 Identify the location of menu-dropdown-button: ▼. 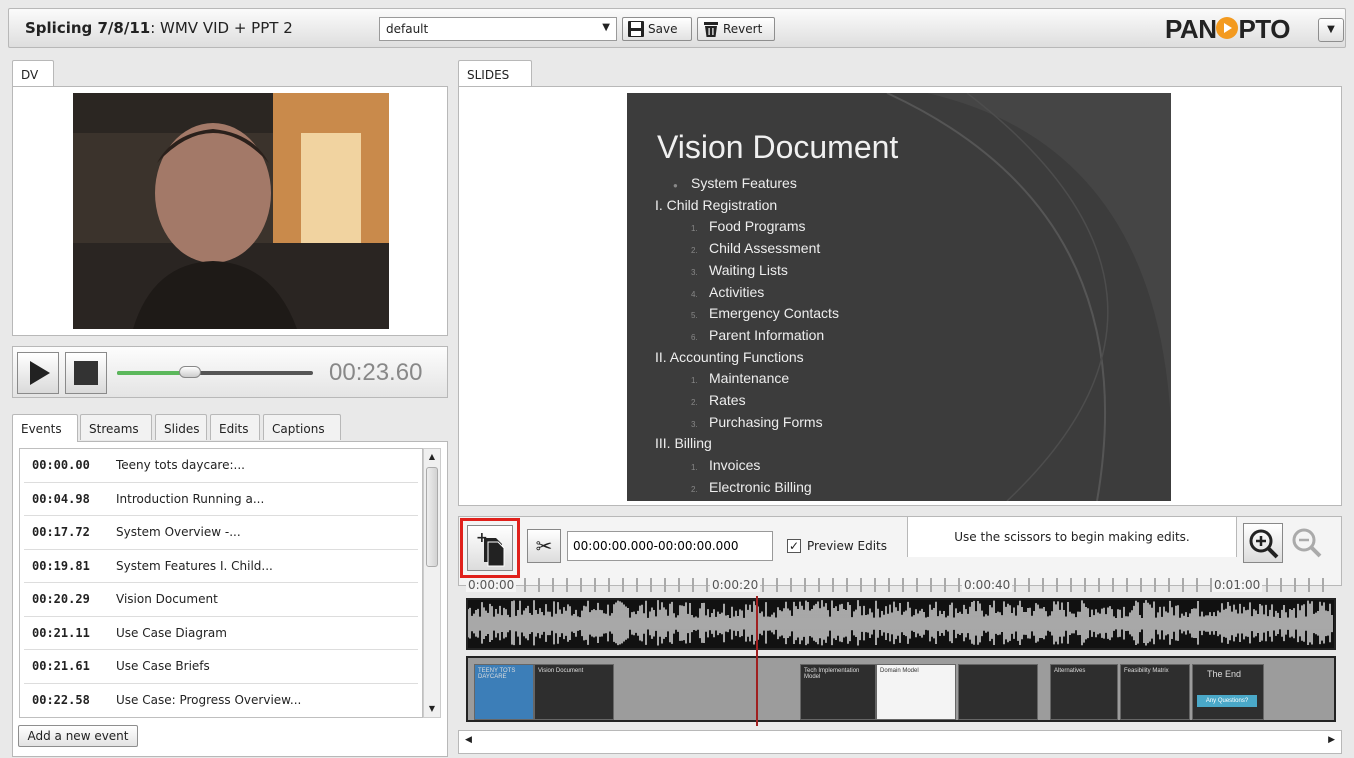
(1331, 30).